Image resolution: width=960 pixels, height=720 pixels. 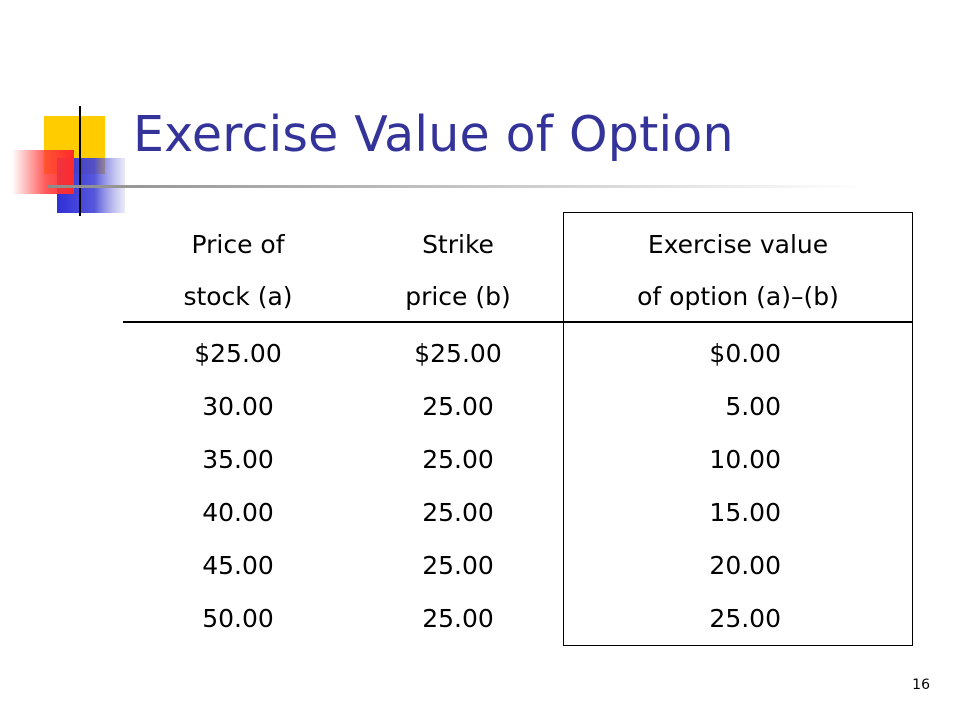 What do you see at coordinates (745, 512) in the screenshot?
I see `table-cell-exercise-value: 15.00` at bounding box center [745, 512].